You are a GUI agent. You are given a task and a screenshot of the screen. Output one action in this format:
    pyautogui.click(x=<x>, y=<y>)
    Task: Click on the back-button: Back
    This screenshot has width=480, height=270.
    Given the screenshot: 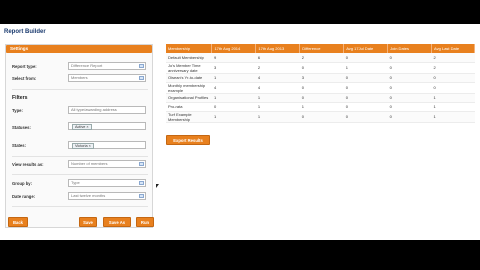 What is the action you would take?
    pyautogui.click(x=18, y=222)
    